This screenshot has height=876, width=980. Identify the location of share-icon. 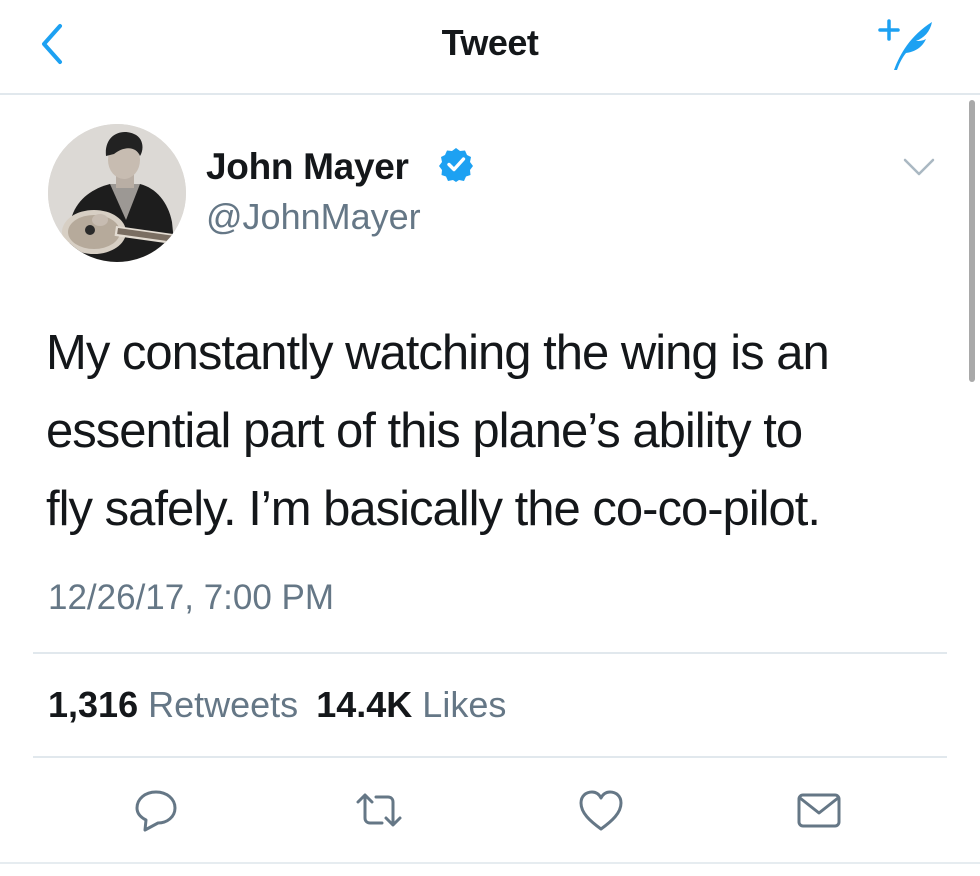
(819, 810).